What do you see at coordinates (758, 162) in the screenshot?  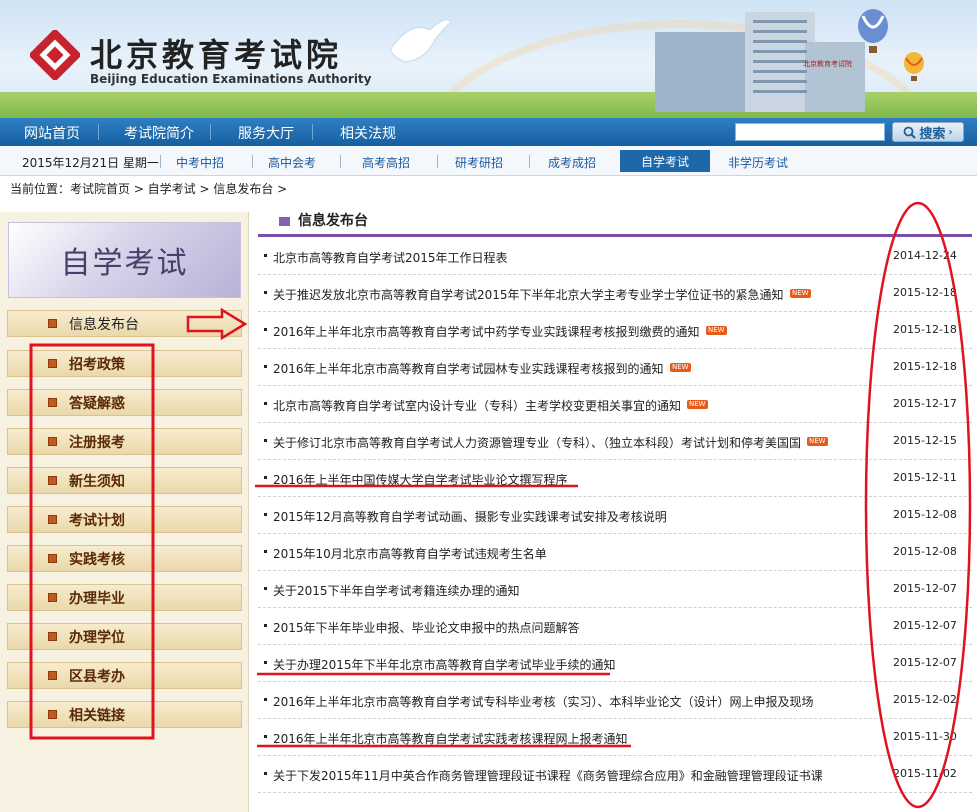 I see `subnav-link-feixueli: 非学历考试` at bounding box center [758, 162].